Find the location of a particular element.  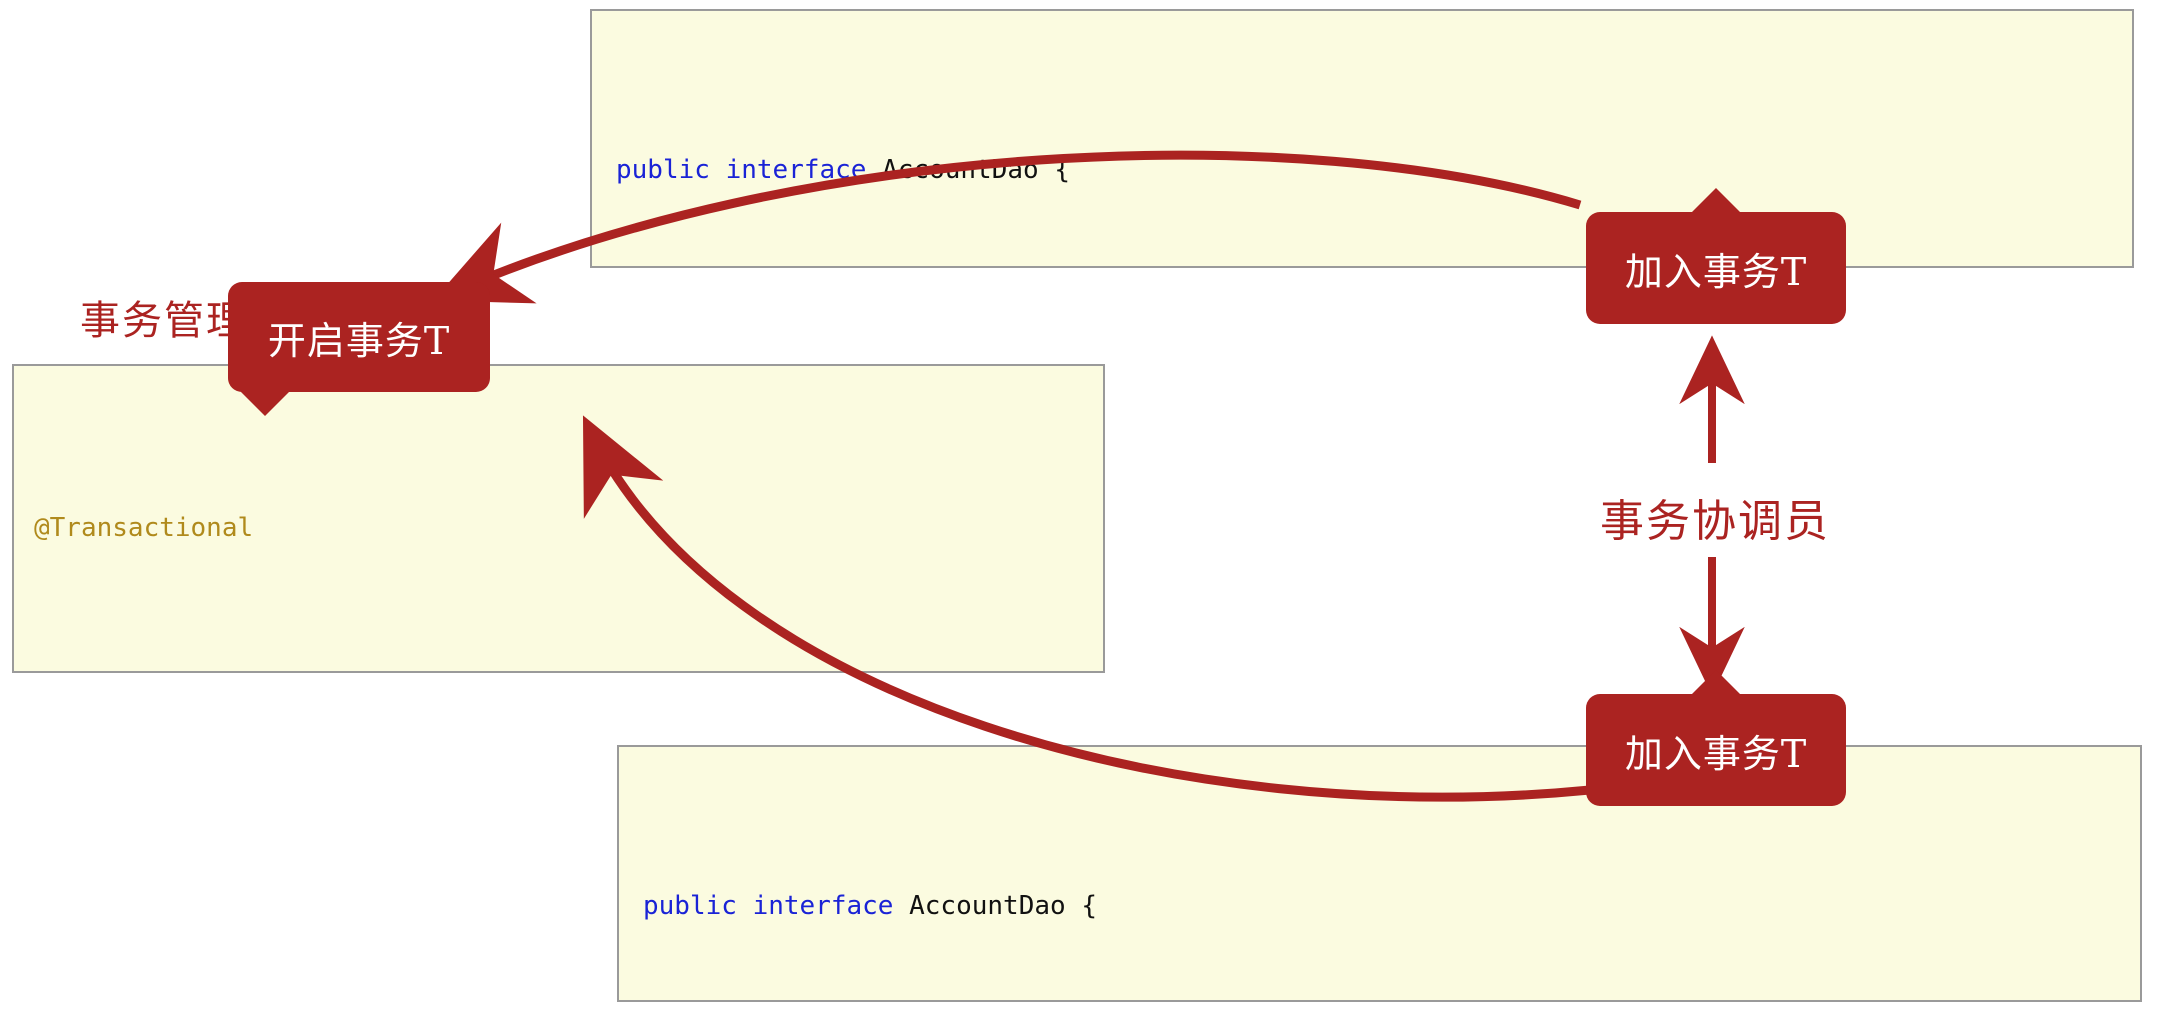

badge-join-transaction-bottom: 加入事务T is located at coordinates (1716, 738).